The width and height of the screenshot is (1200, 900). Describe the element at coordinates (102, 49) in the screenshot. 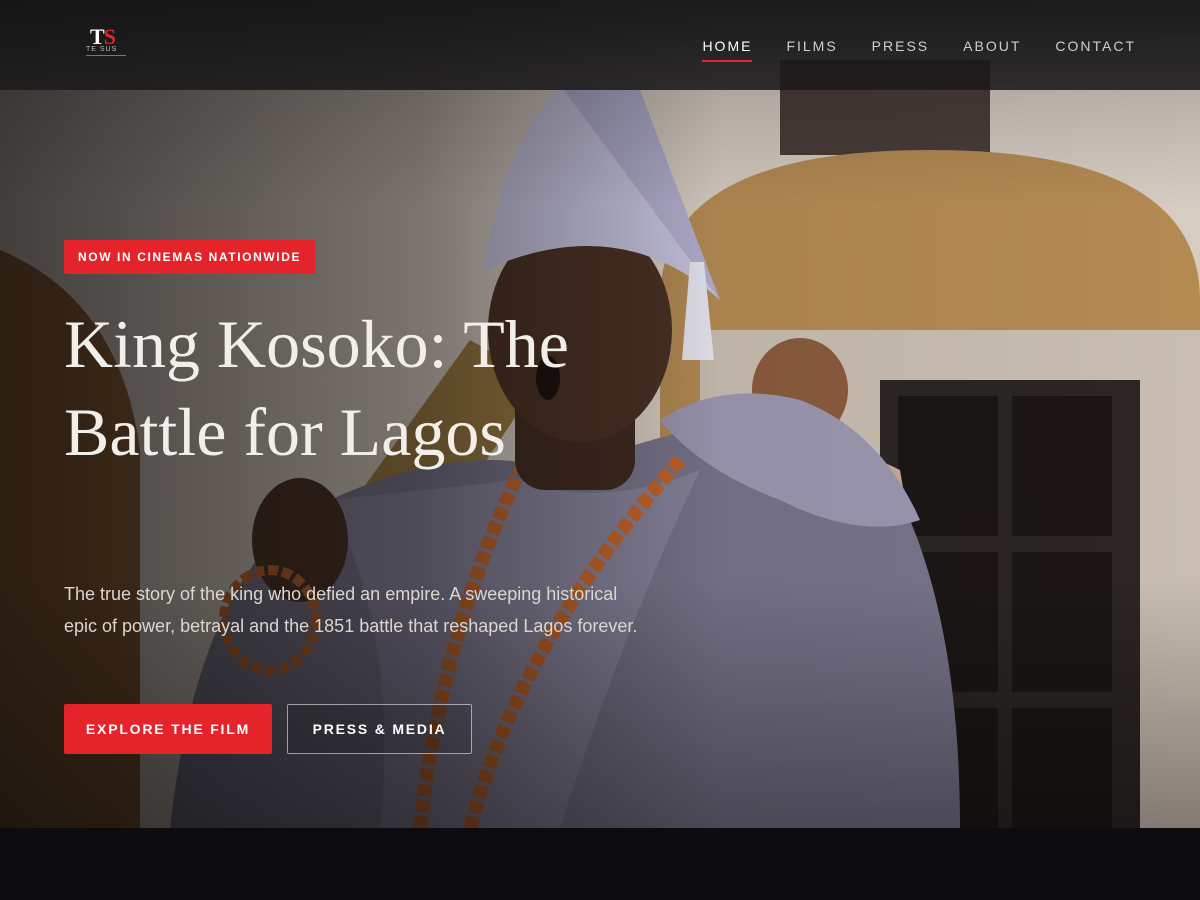

I see `logo-wordmark: TE SUS` at that location.